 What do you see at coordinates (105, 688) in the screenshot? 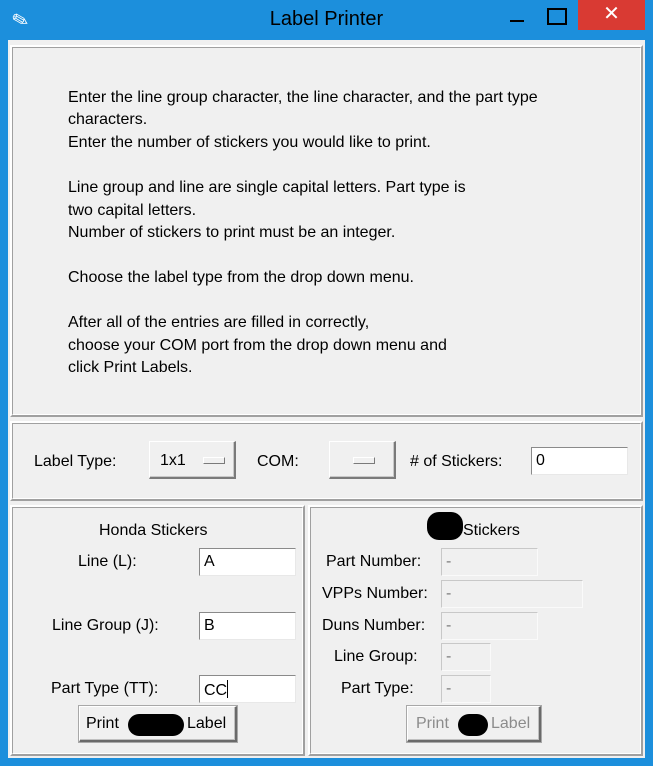
I see `part-type-label: Part Type (TT):` at bounding box center [105, 688].